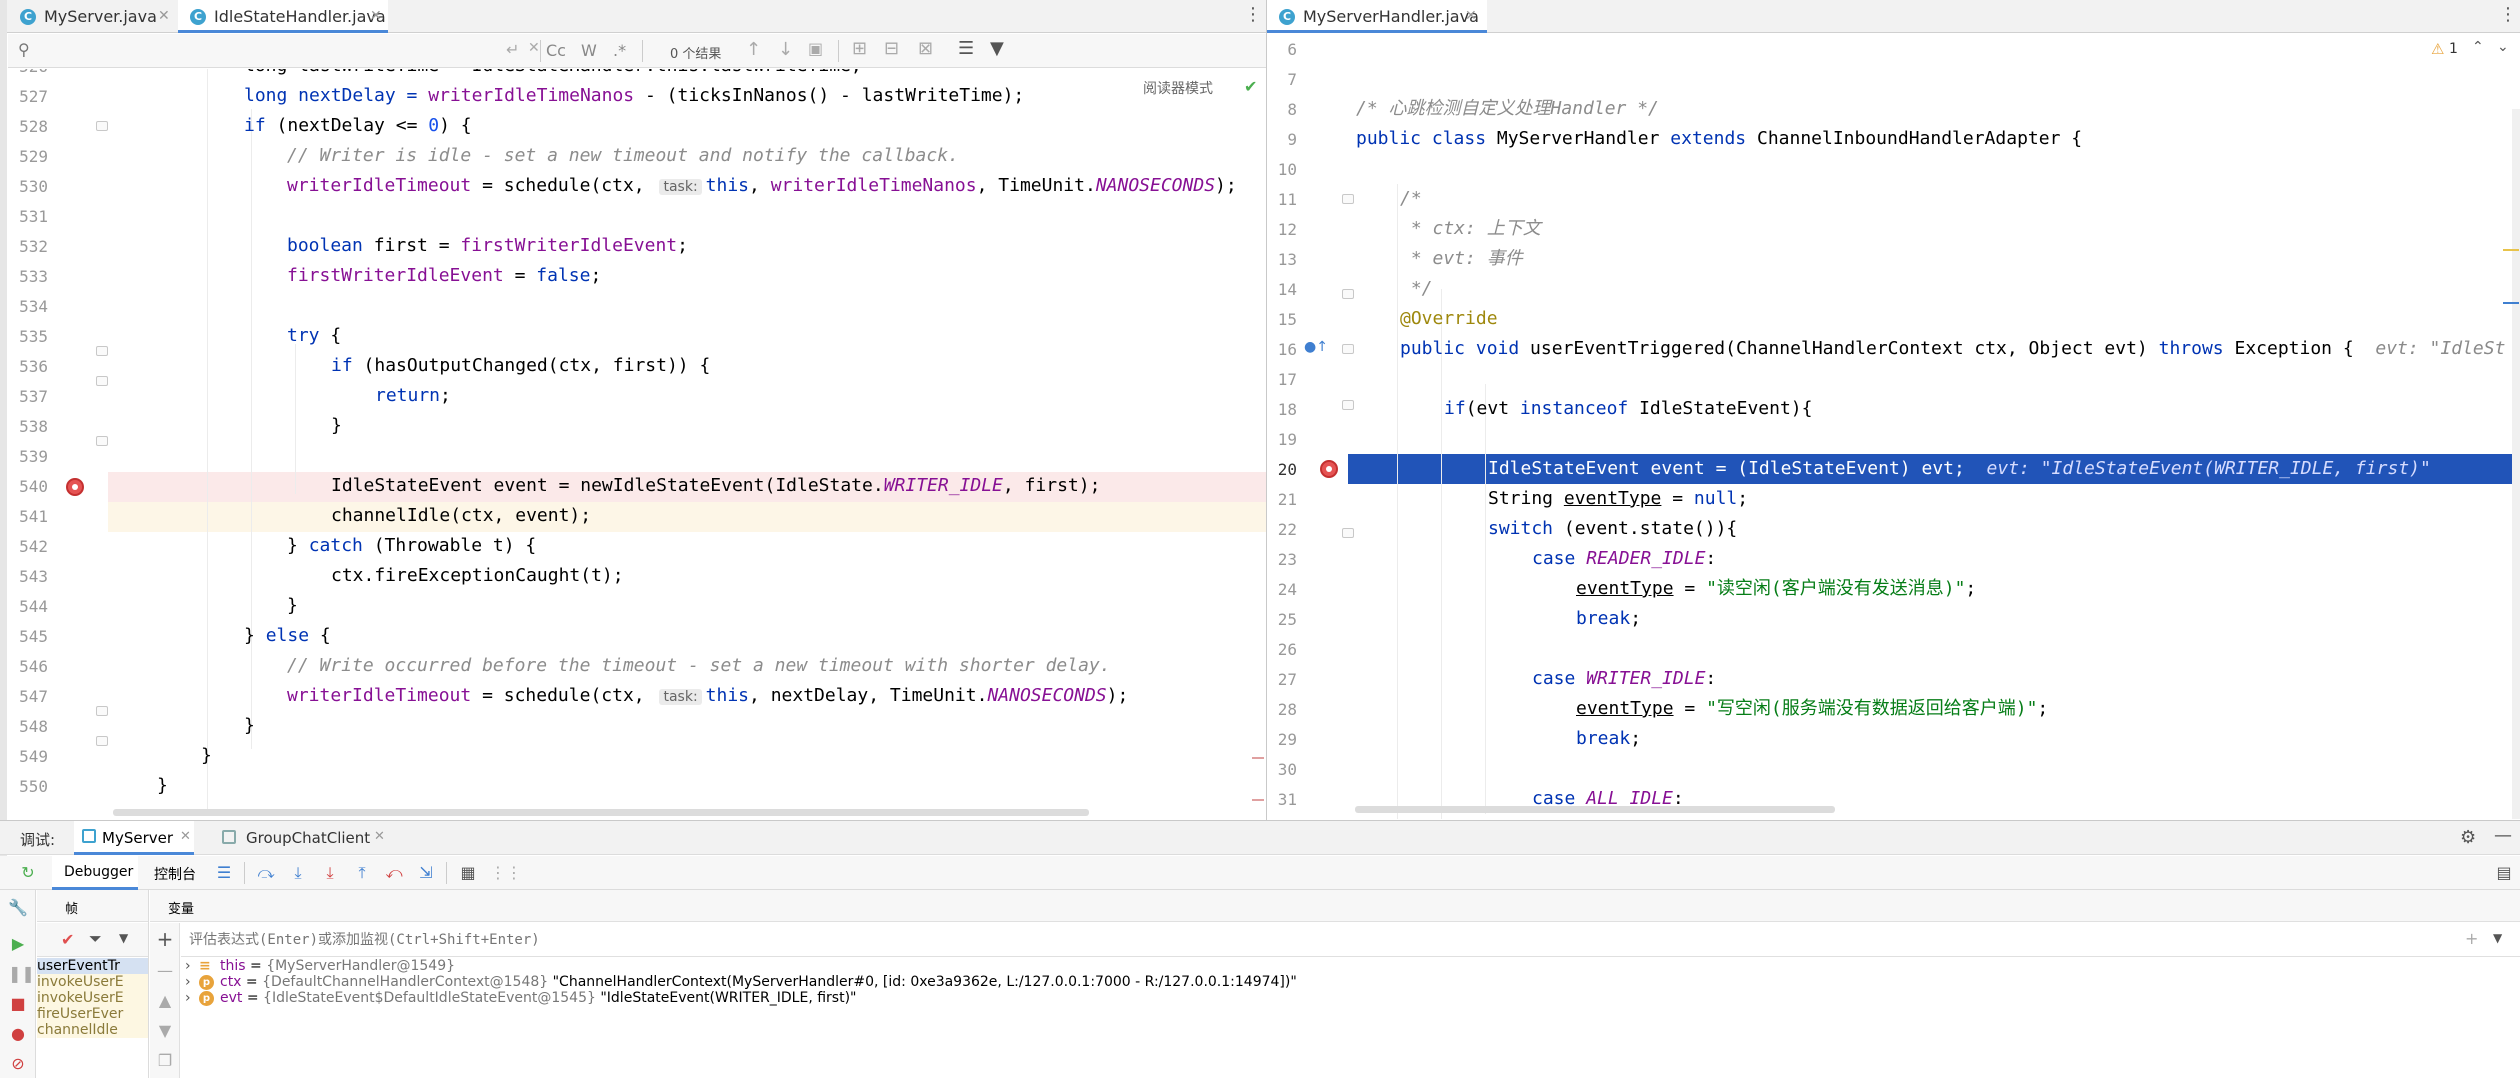  I want to click on filter-icon: ⏷, so click(95, 939).